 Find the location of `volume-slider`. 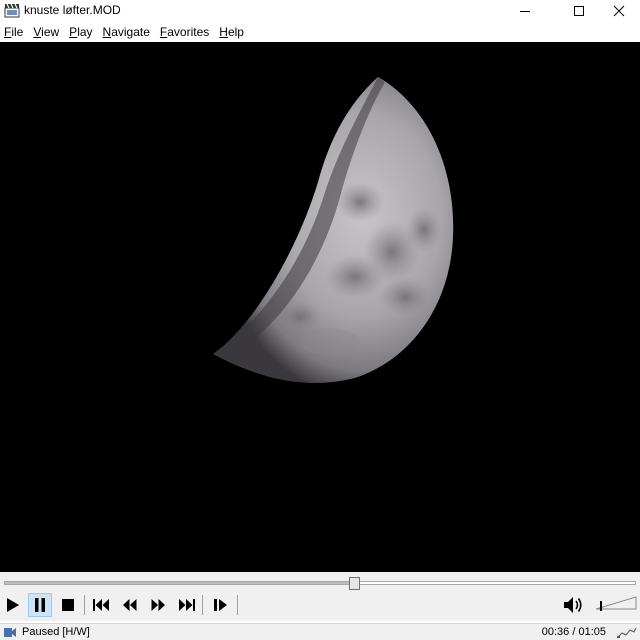

volume-slider is located at coordinates (616, 606).